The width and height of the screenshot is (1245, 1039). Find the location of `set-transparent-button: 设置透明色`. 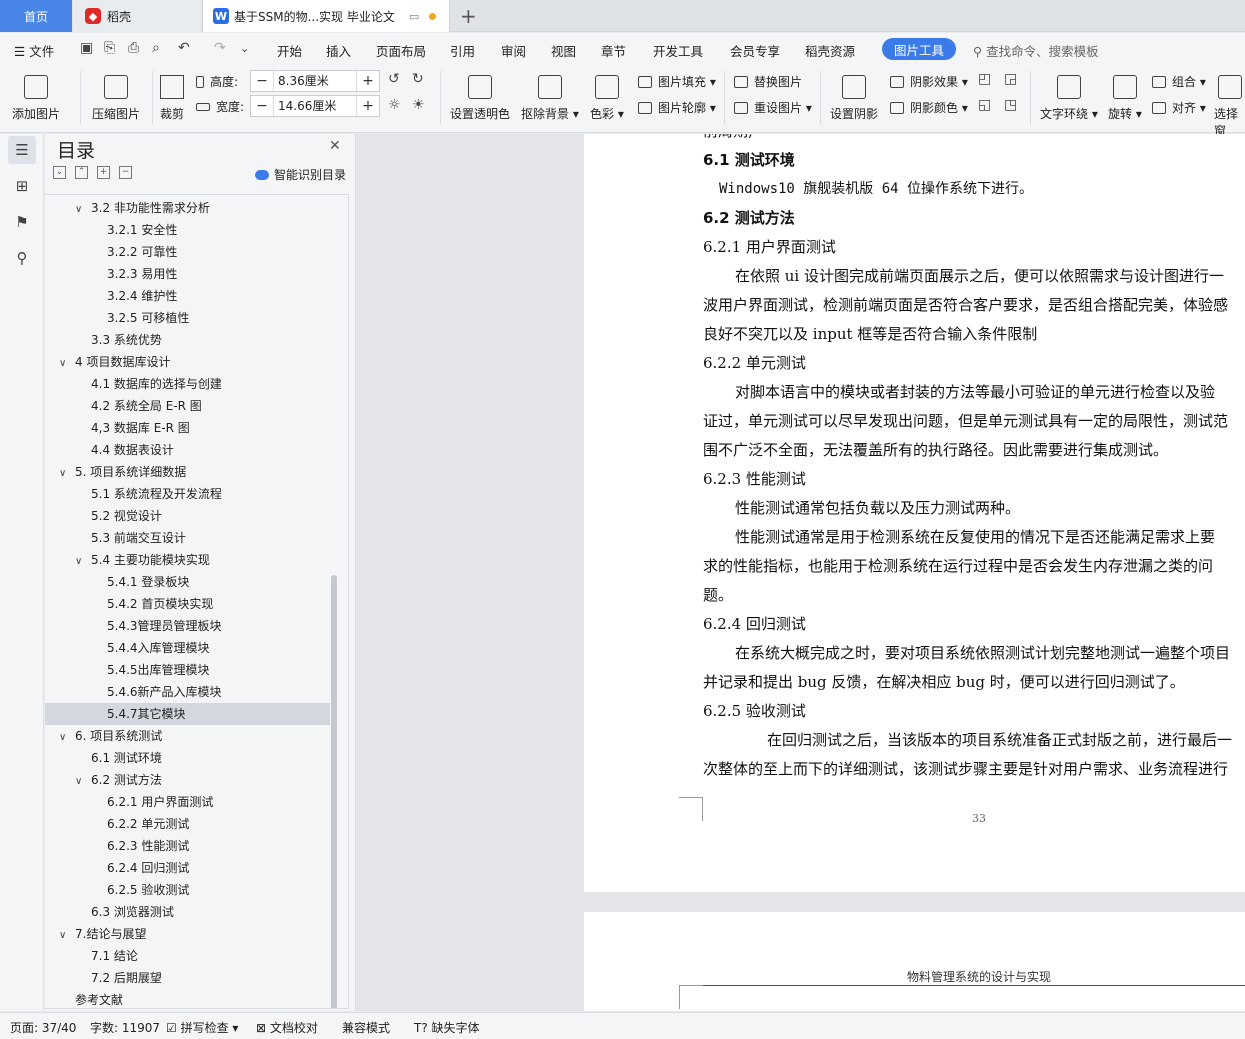

set-transparent-button: 设置透明色 is located at coordinates (480, 98).